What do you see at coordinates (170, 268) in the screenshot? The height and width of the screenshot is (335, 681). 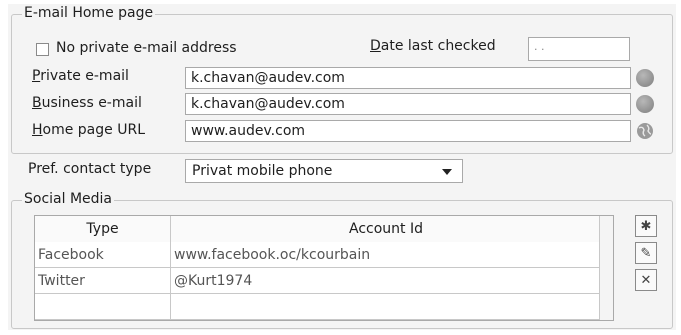 I see `column-divider` at bounding box center [170, 268].